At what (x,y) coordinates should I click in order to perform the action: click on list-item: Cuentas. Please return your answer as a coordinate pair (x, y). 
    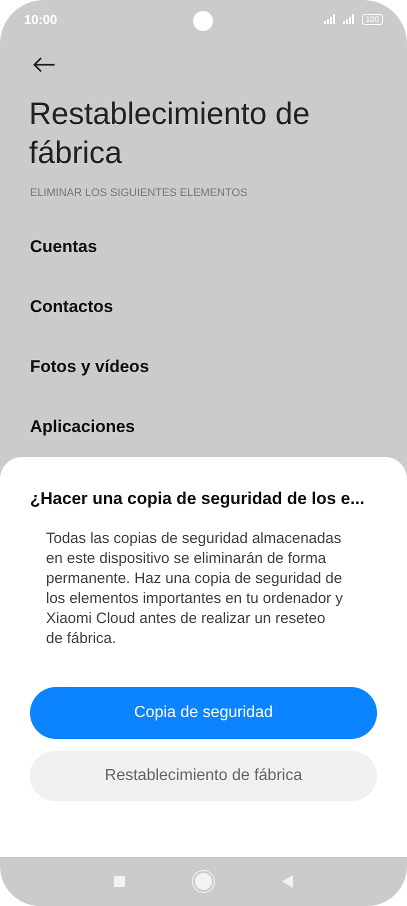
    Looking at the image, I should click on (64, 247).